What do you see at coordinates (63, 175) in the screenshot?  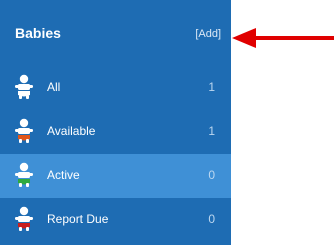 I see `nav-item-label: Active` at bounding box center [63, 175].